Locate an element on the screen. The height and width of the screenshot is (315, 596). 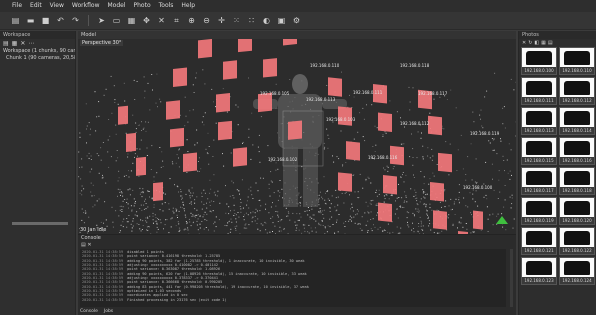
menu-model: Model is located at coordinates (116, 6).